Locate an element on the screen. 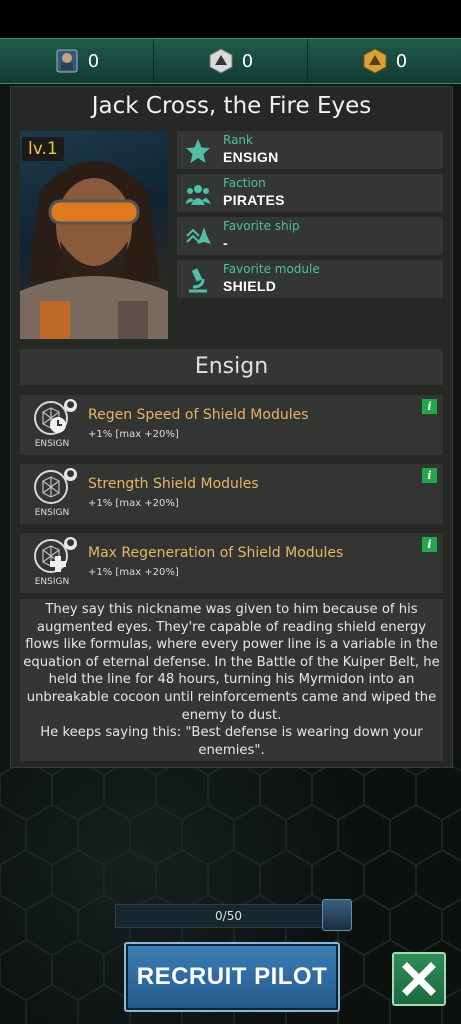 This screenshot has width=461, height=1024. info-label: Faction is located at coordinates (244, 183).